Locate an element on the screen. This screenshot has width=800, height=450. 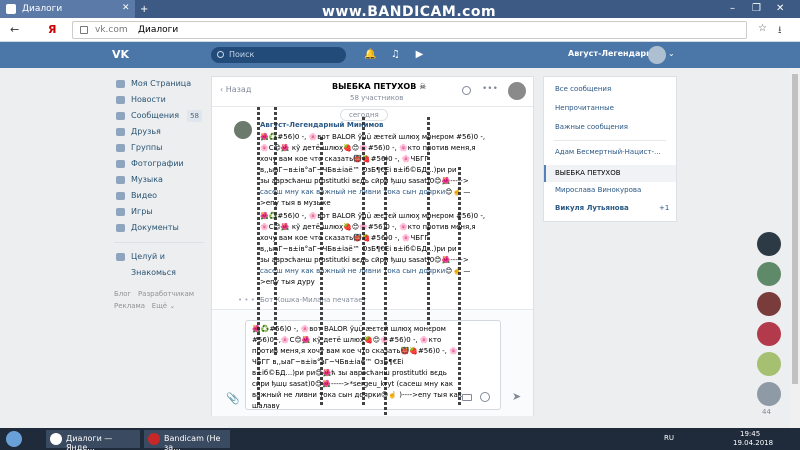
filter-unread: Непрочитанные is located at coordinates (584, 108).